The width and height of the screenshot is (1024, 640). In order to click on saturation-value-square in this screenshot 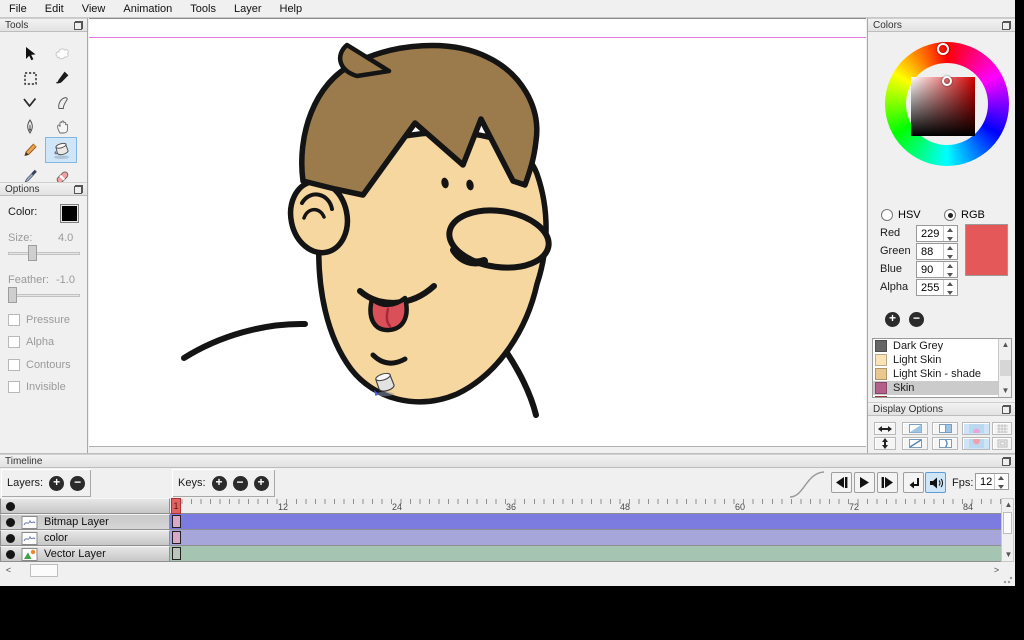, I will do `click(943, 106)`.